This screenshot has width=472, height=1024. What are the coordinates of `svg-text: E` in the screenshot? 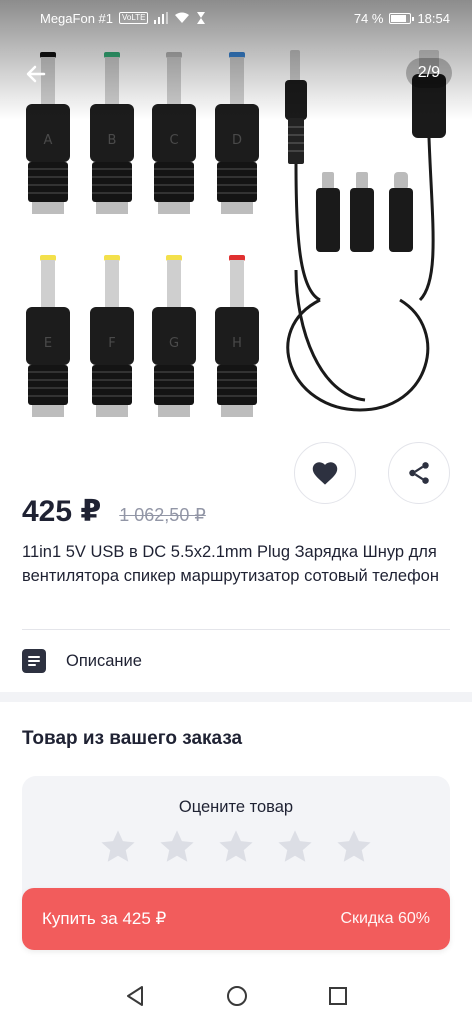 It's located at (48, 343).